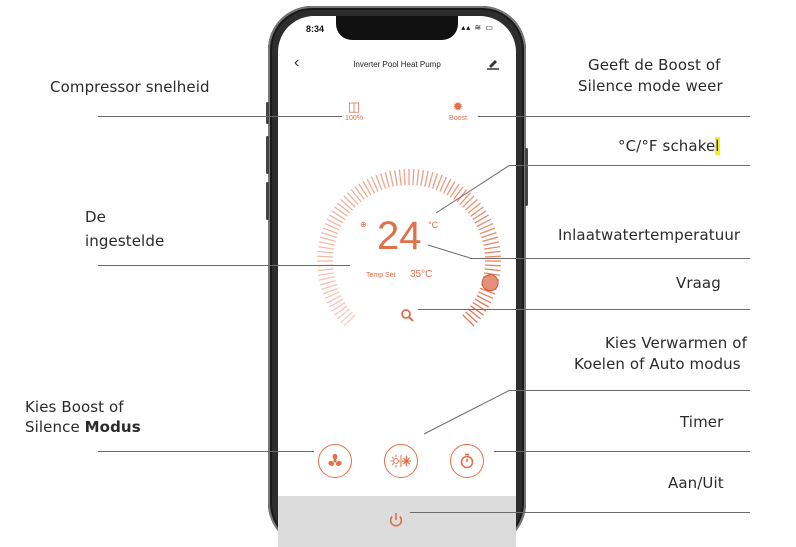 The height and width of the screenshot is (547, 796). I want to click on compressor-icon: ◫, so click(354, 106).